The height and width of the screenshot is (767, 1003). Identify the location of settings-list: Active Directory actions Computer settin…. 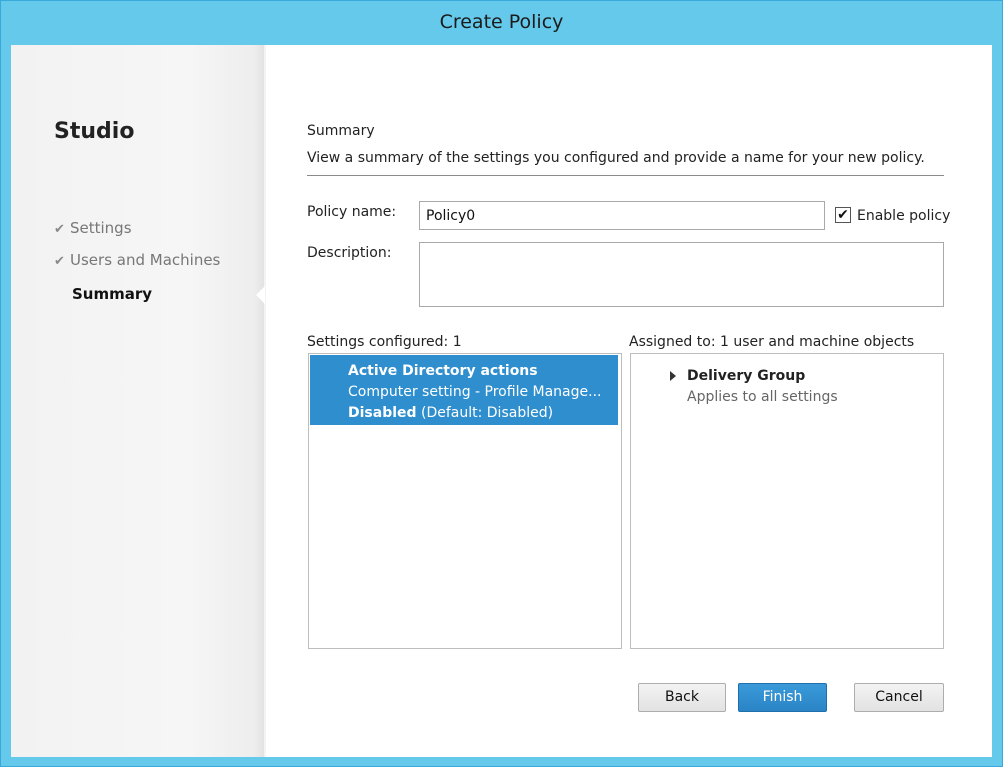
(465, 501).